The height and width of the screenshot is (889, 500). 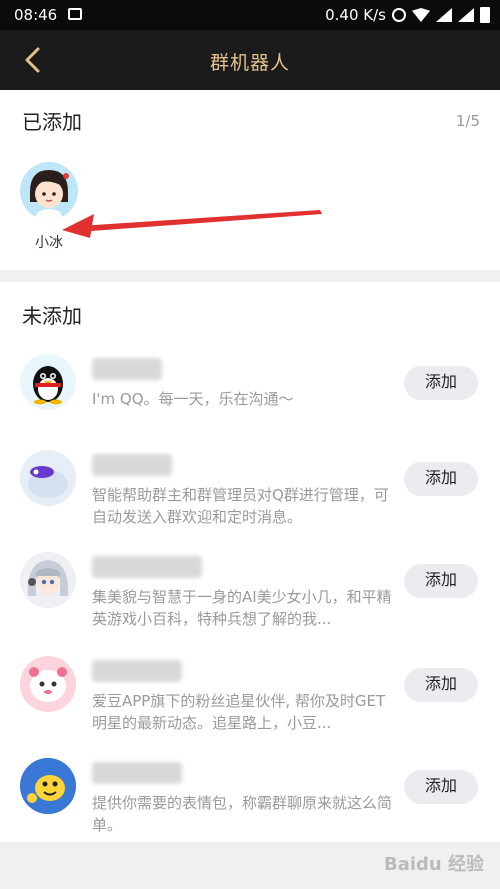 What do you see at coordinates (192, 224) in the screenshot?
I see `red-arrow-annotation` at bounding box center [192, 224].